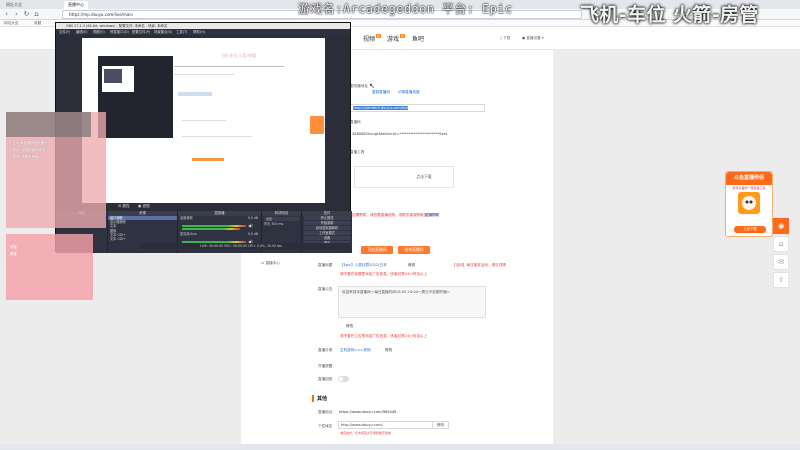 The width and height of the screenshot is (800, 450). What do you see at coordinates (325, 426) in the screenshot?
I see `short-domain-label: 个性域名` at bounding box center [325, 426].